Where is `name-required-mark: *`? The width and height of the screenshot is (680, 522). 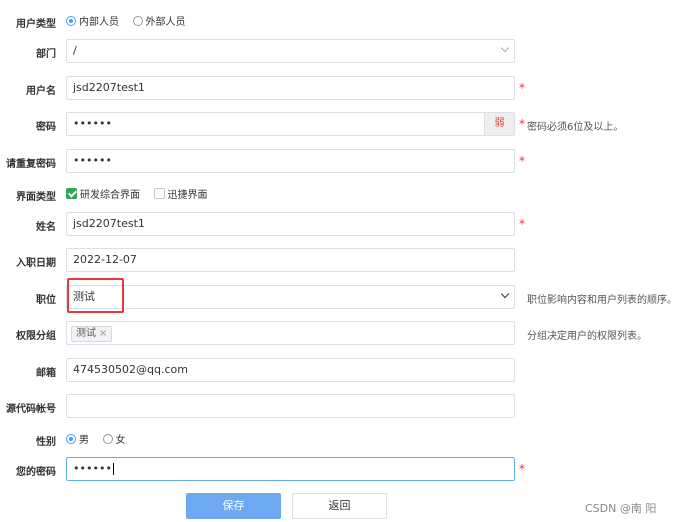
name-required-mark: * is located at coordinates (522, 224).